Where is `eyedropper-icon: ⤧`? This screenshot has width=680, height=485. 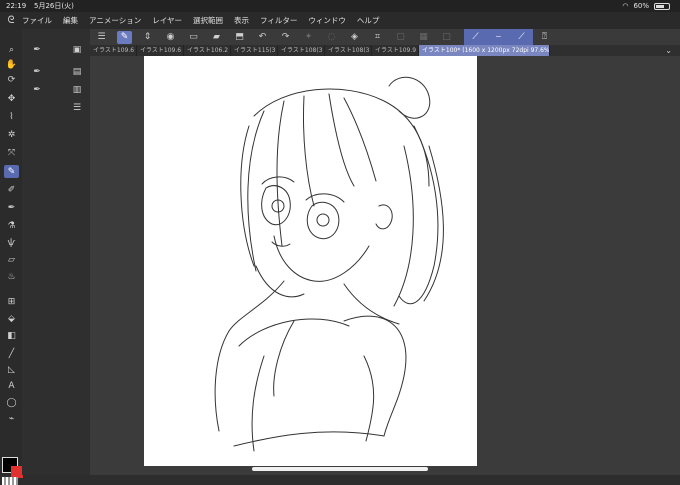
eyedropper-icon: ⤧ is located at coordinates (11, 152).